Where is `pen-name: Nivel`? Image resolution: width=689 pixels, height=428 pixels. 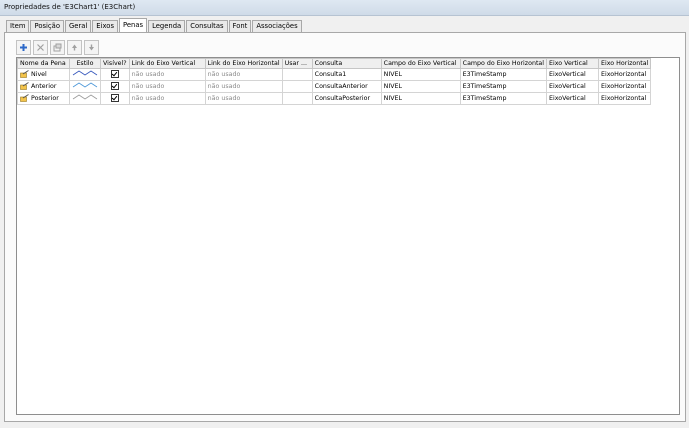
pen-name: Nivel is located at coordinates (39, 74).